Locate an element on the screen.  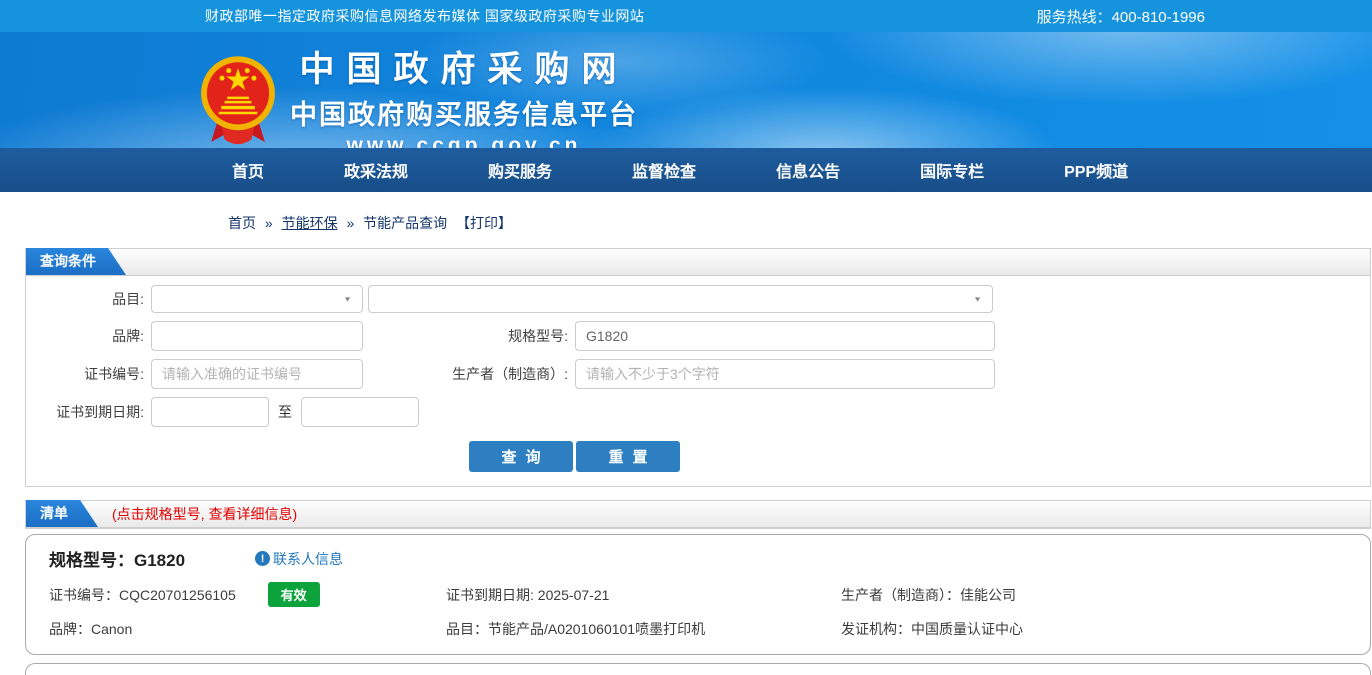
cert-no-label: 证书编号: is located at coordinates (114, 374).